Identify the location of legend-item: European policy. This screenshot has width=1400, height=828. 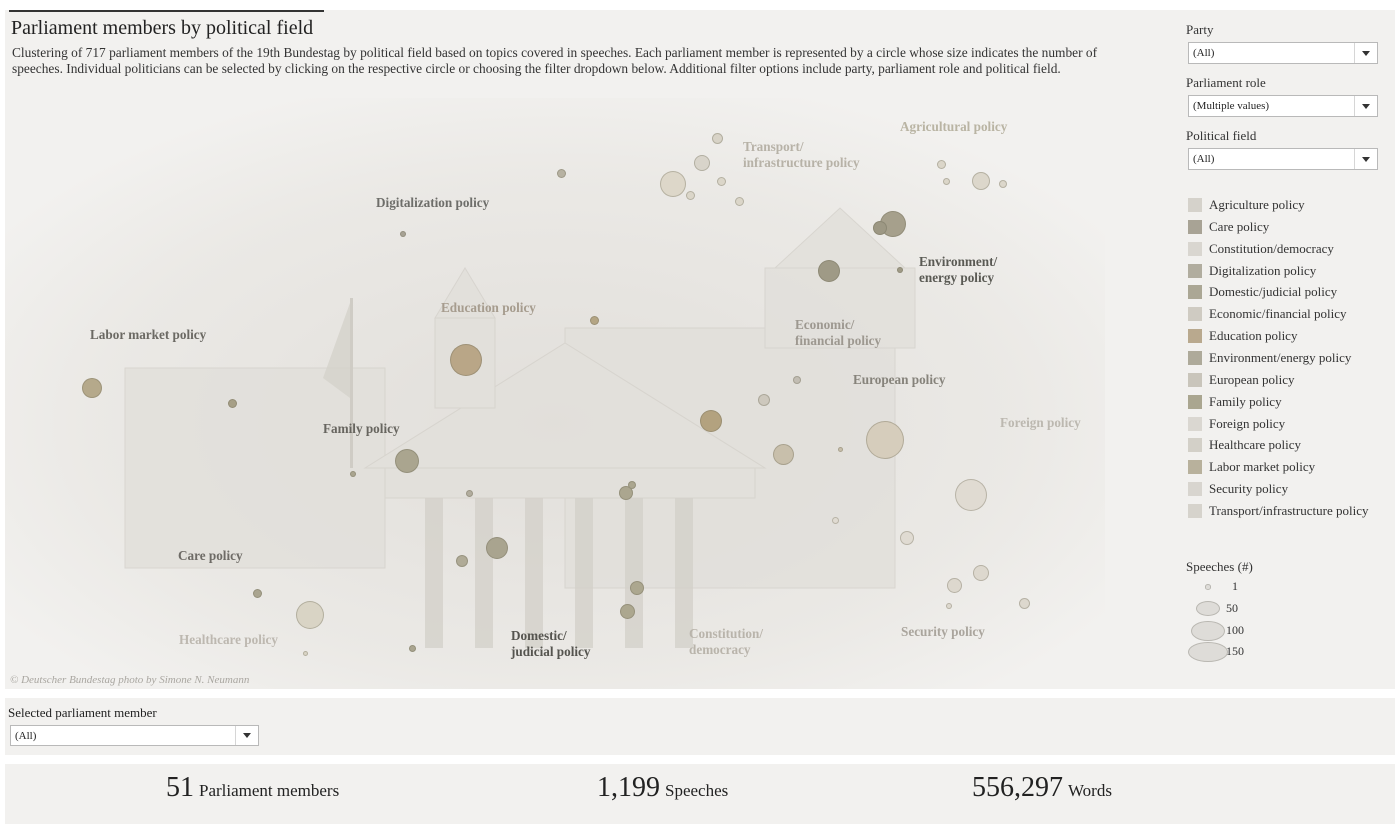
(1241, 380).